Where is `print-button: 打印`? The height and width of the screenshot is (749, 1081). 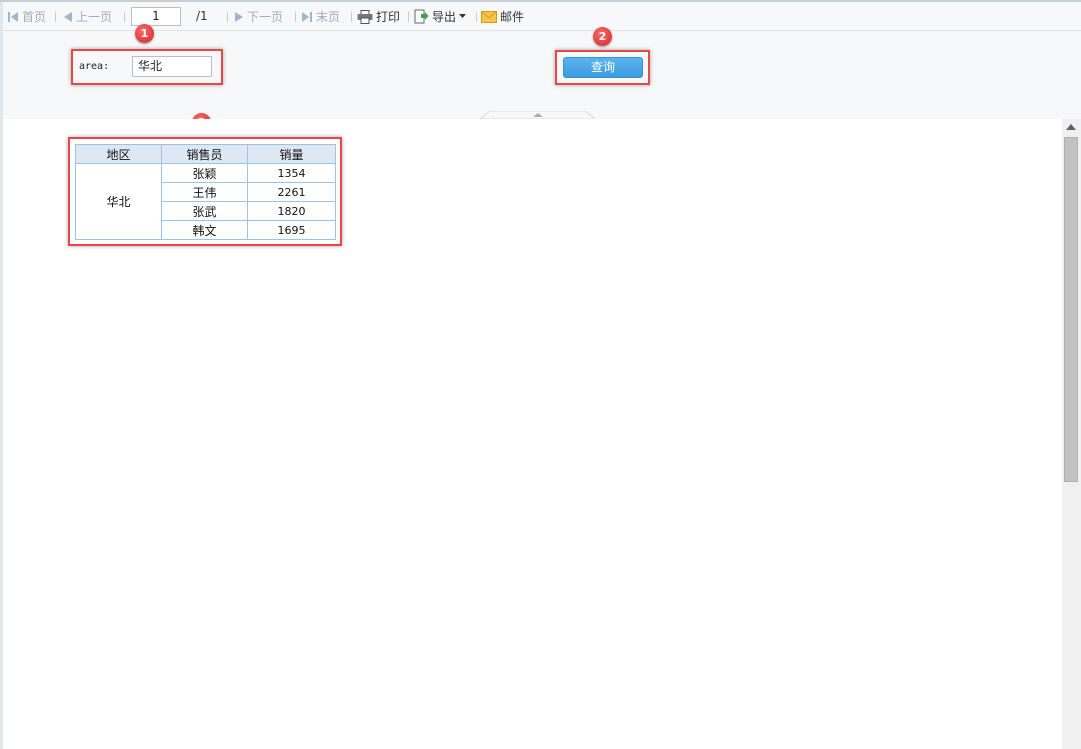 print-button: 打印 is located at coordinates (378, 16).